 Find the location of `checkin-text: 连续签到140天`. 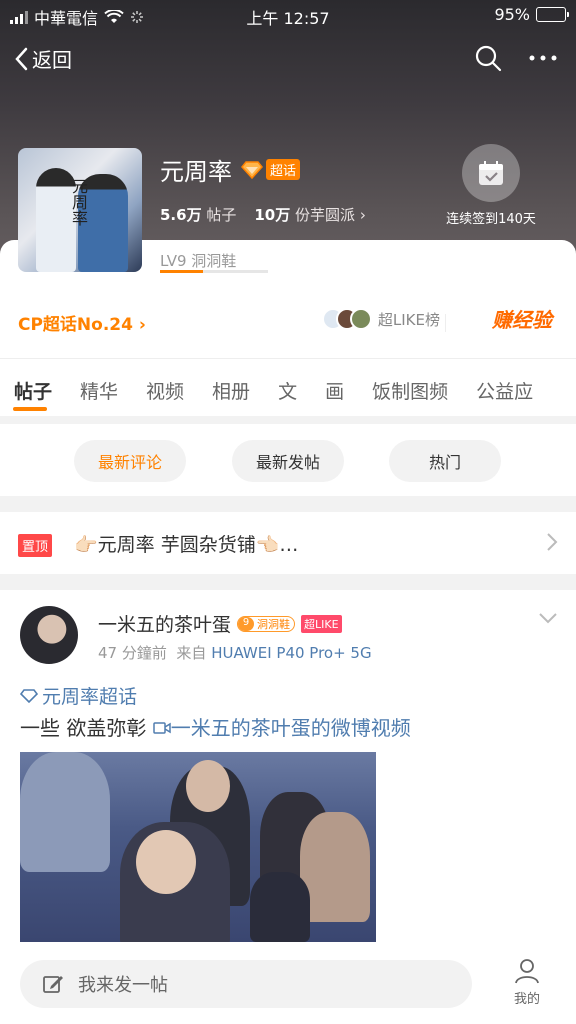

checkin-text: 连续签到140天 is located at coordinates (491, 219).